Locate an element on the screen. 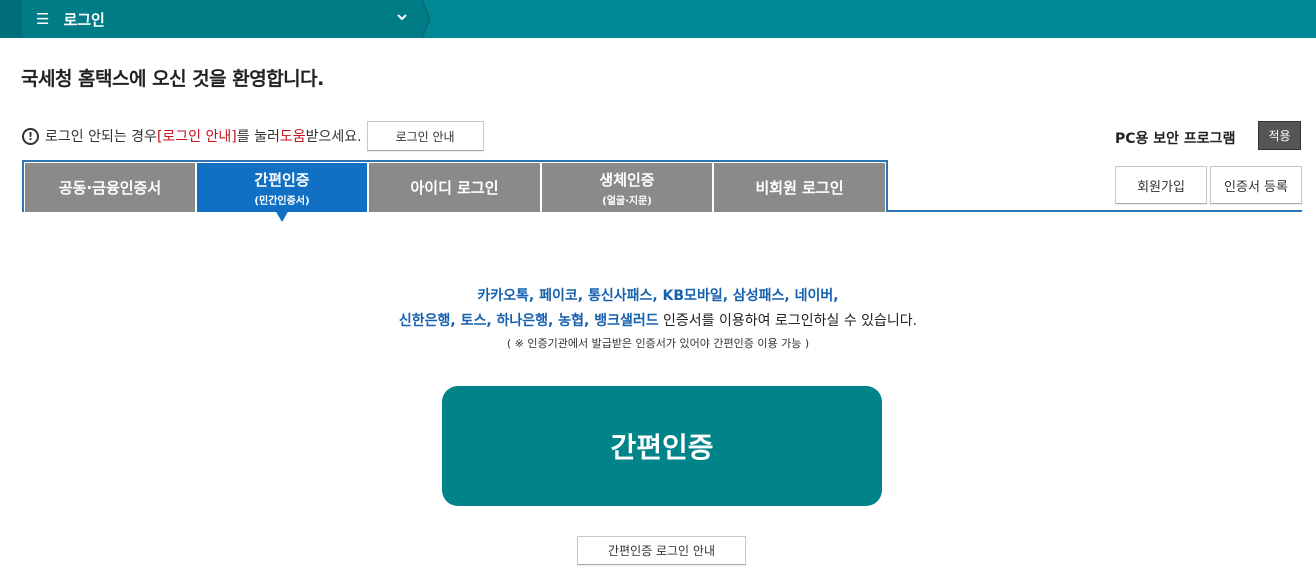 The height and width of the screenshot is (584, 1316). topbar-left-edge is located at coordinates (11, 19).